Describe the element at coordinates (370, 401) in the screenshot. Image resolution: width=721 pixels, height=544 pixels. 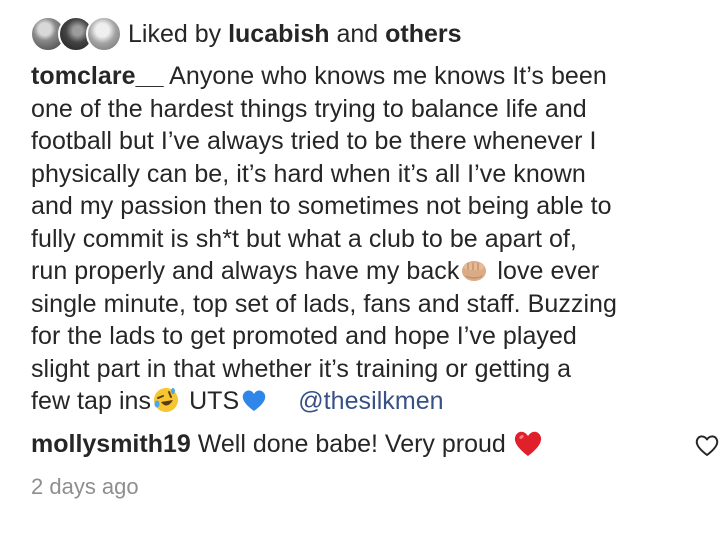
I see `mention-link: @thesilkmen` at that location.